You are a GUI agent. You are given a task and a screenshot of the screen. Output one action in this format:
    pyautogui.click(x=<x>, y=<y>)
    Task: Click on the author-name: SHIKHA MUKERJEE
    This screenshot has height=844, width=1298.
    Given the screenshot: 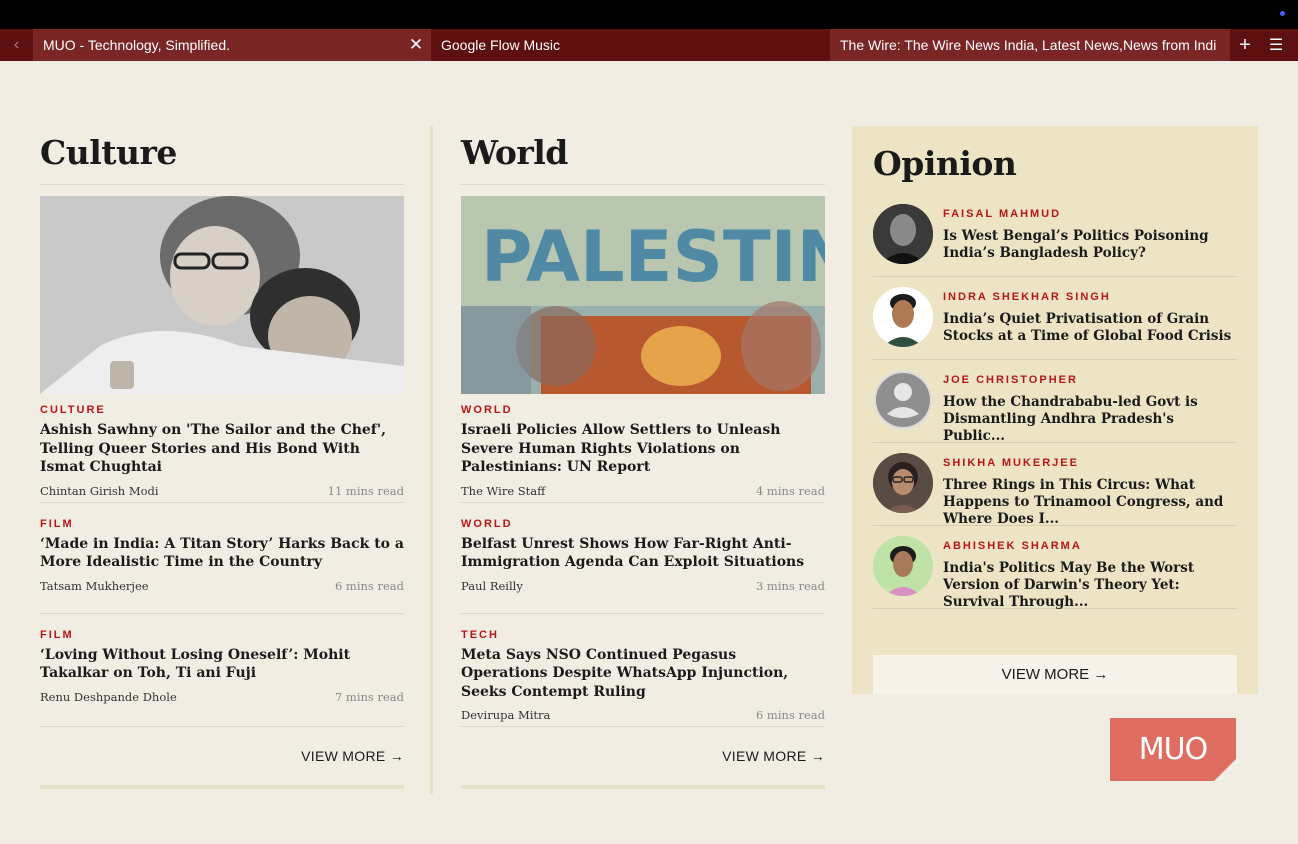 What is the action you would take?
    pyautogui.click(x=1090, y=463)
    